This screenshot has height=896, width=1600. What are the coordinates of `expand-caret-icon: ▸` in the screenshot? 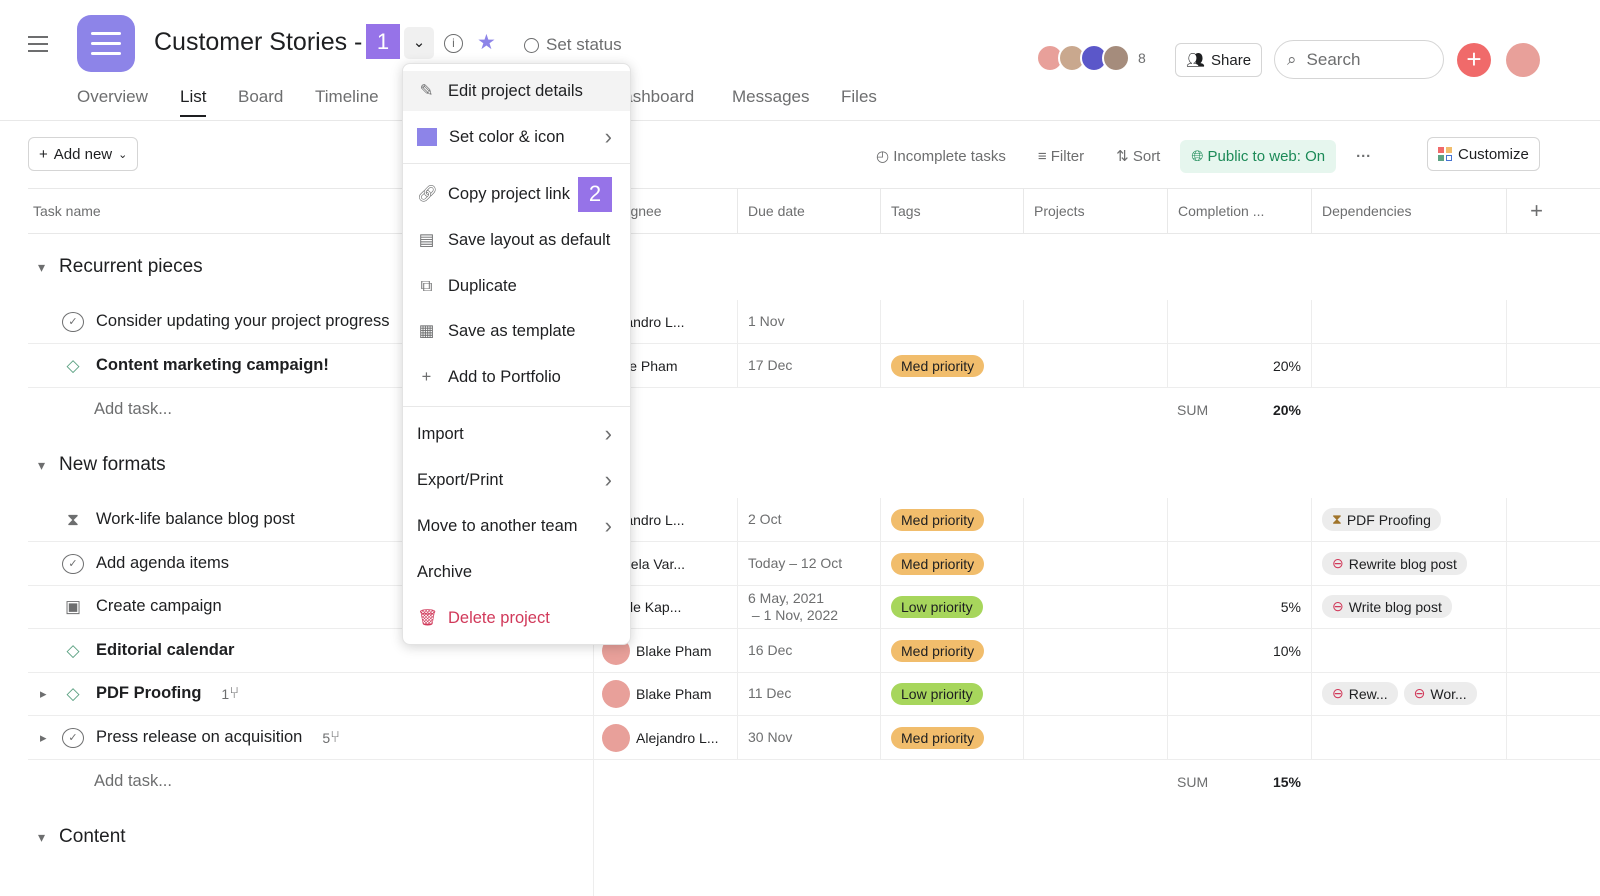 It's located at (51, 694).